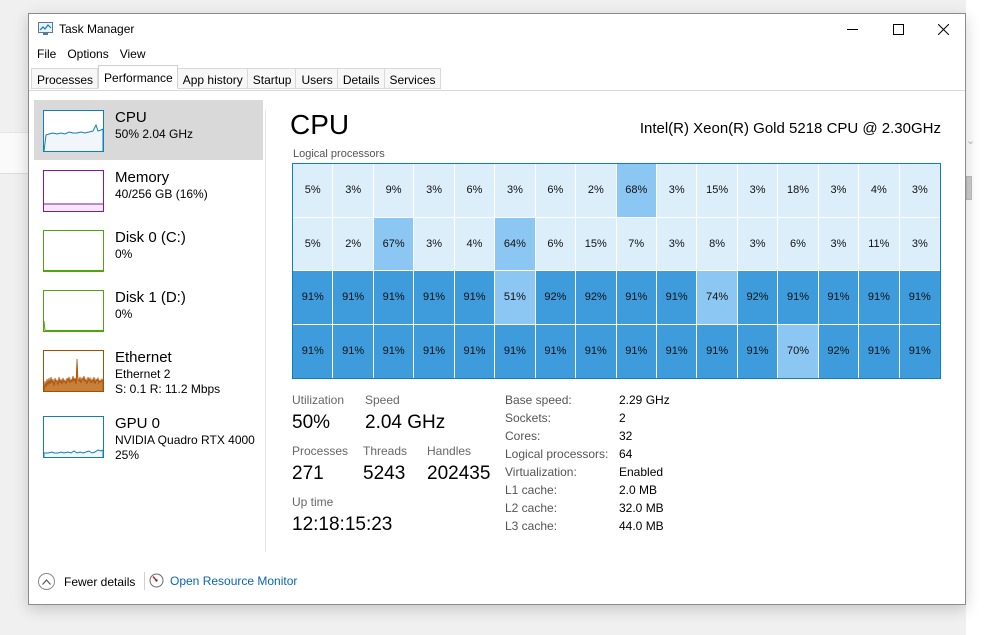 The image size is (997, 635). What do you see at coordinates (73, 437) in the screenshot?
I see `gpu-thumbnail-graph` at bounding box center [73, 437].